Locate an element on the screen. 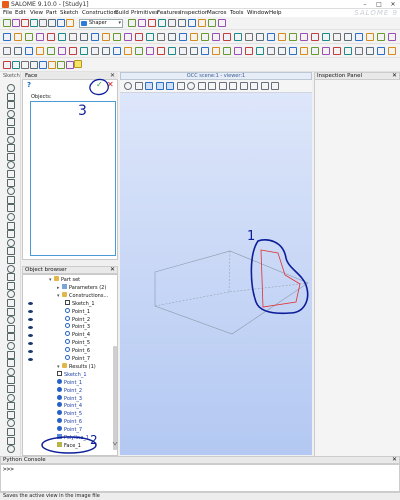 The width and height of the screenshot is (400, 500). features-tool-34-icon is located at coordinates (370, 51).